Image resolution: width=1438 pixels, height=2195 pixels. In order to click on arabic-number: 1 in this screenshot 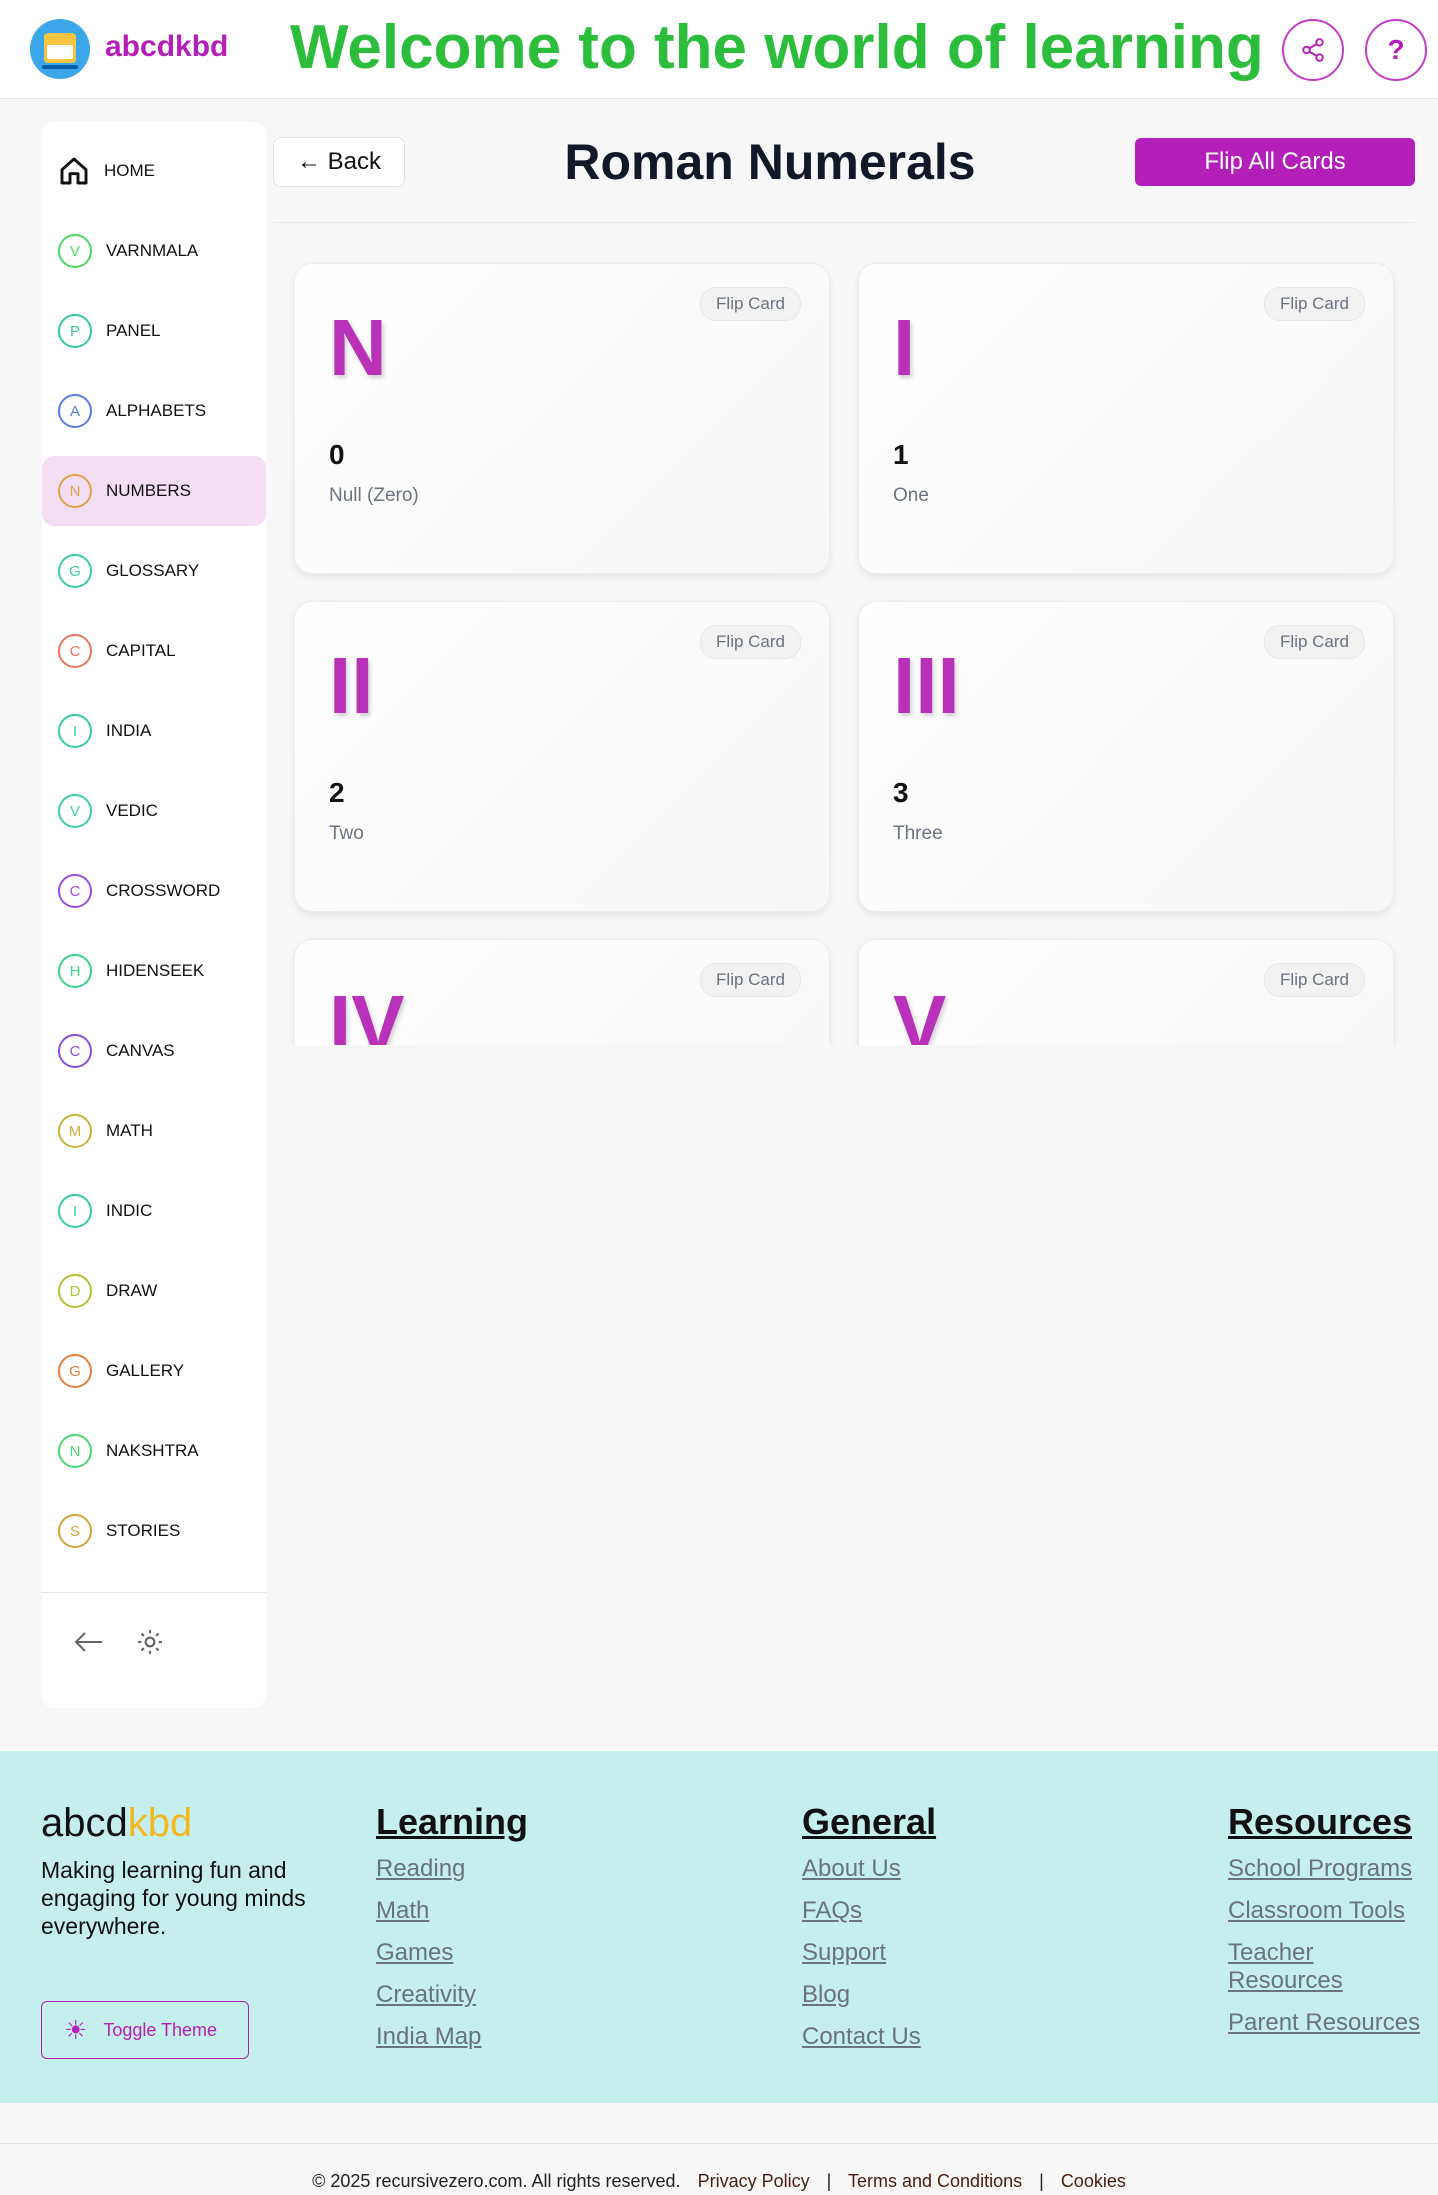, I will do `click(901, 454)`.